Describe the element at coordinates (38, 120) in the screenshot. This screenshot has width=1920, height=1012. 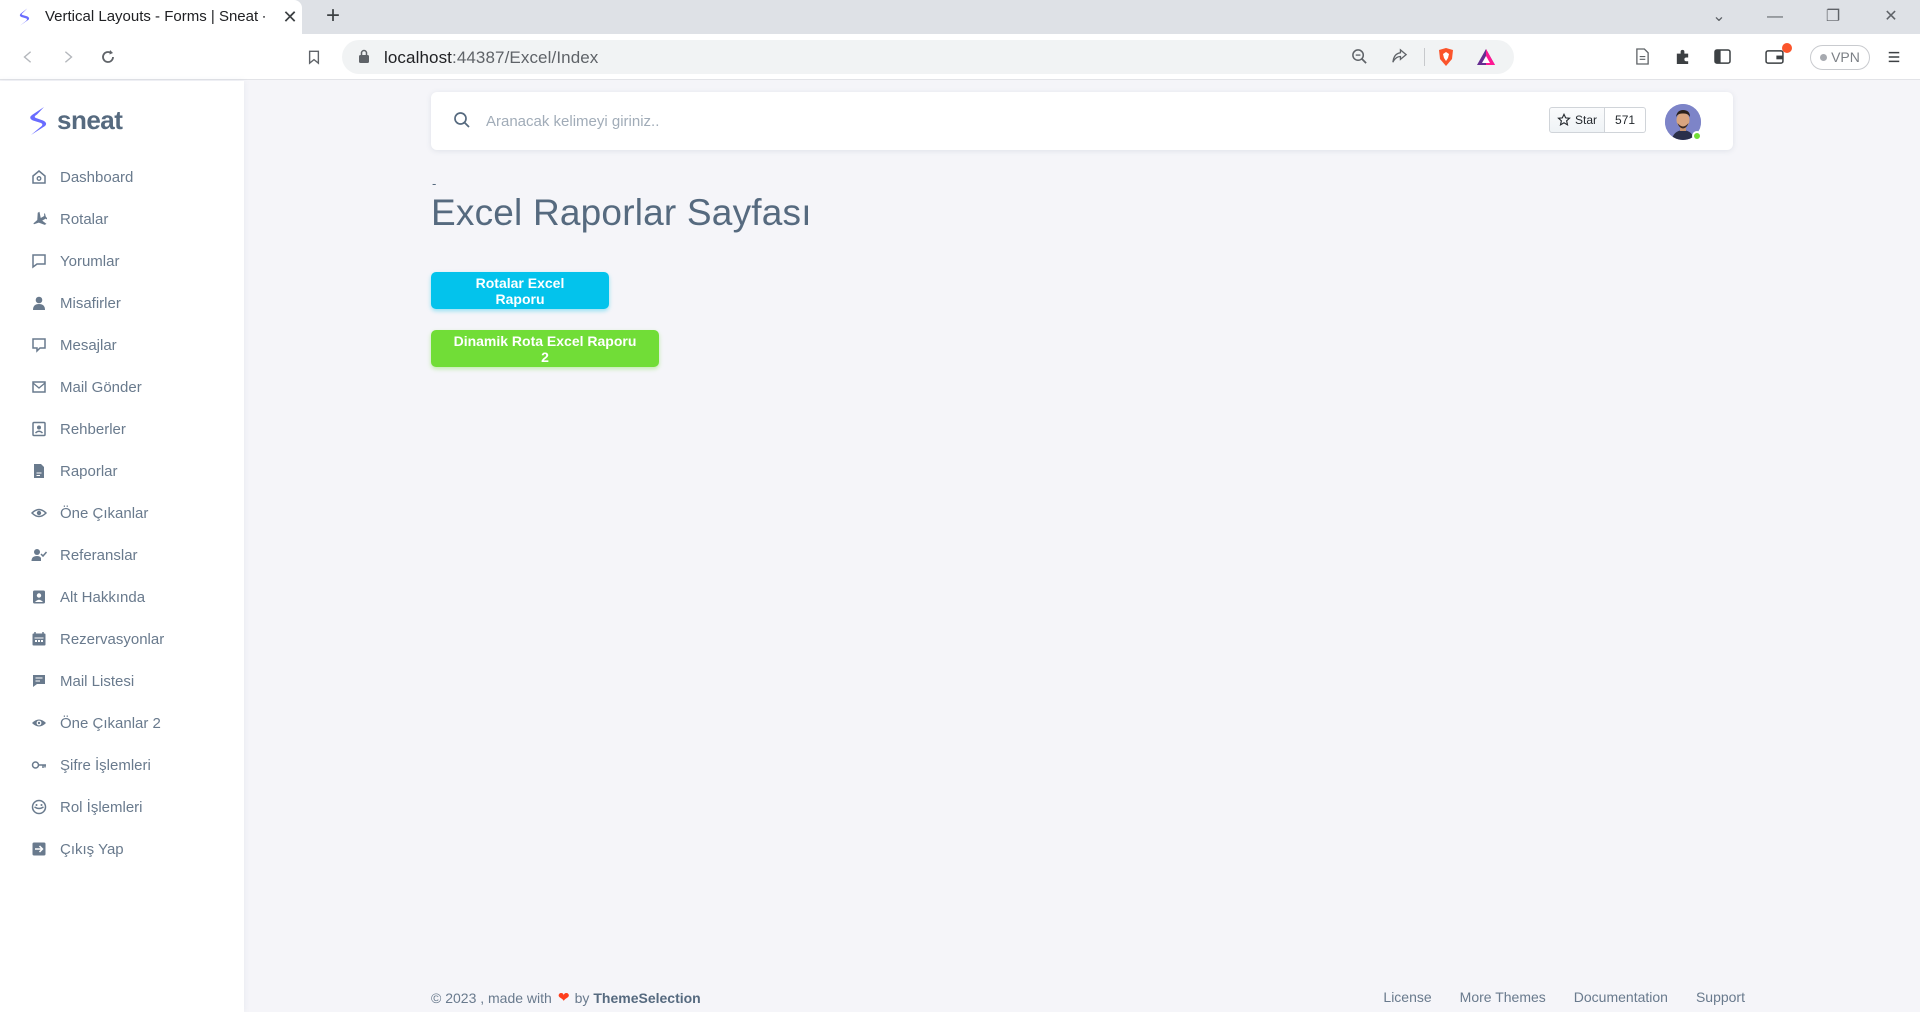
I see `sneat-logo-icon` at that location.